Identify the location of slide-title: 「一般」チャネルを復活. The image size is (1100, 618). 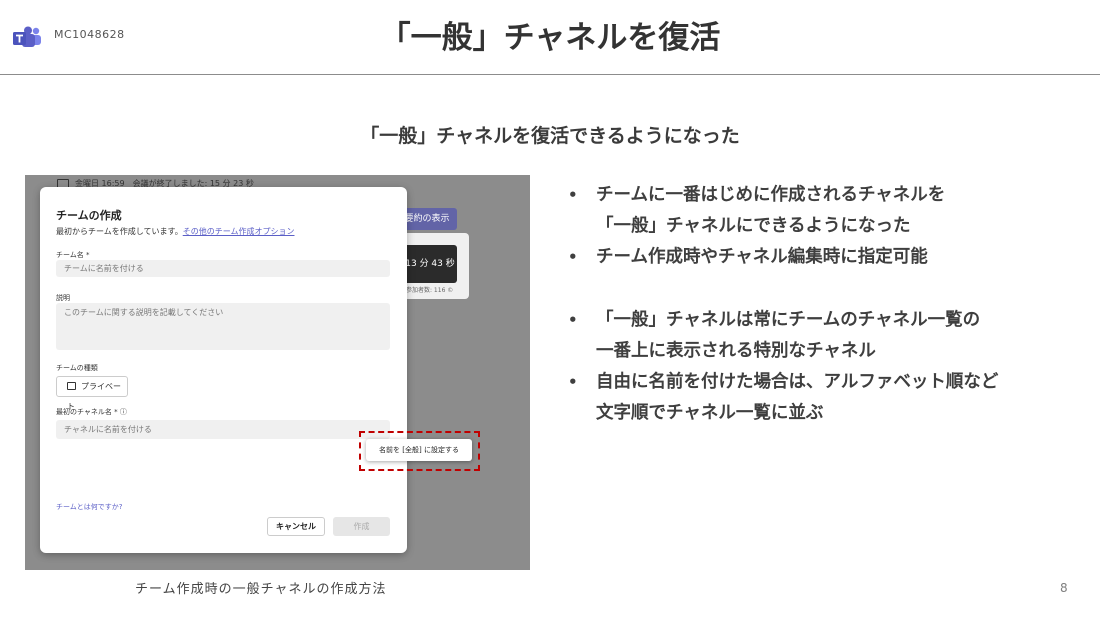
(550, 38).